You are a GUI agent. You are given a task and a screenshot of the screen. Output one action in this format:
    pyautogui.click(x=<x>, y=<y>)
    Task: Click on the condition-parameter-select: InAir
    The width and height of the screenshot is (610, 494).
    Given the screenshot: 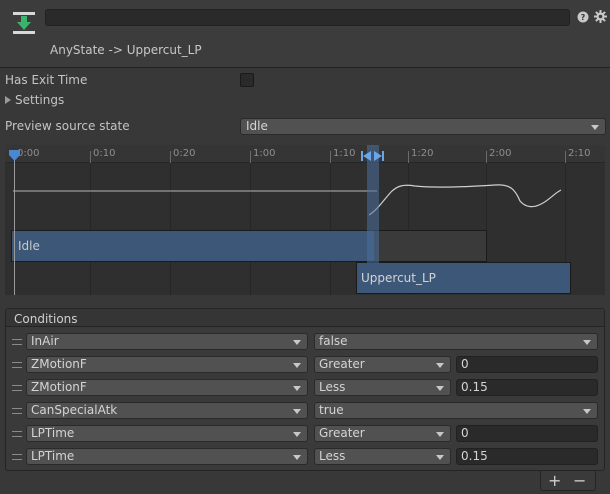 What is the action you would take?
    pyautogui.click(x=167, y=341)
    